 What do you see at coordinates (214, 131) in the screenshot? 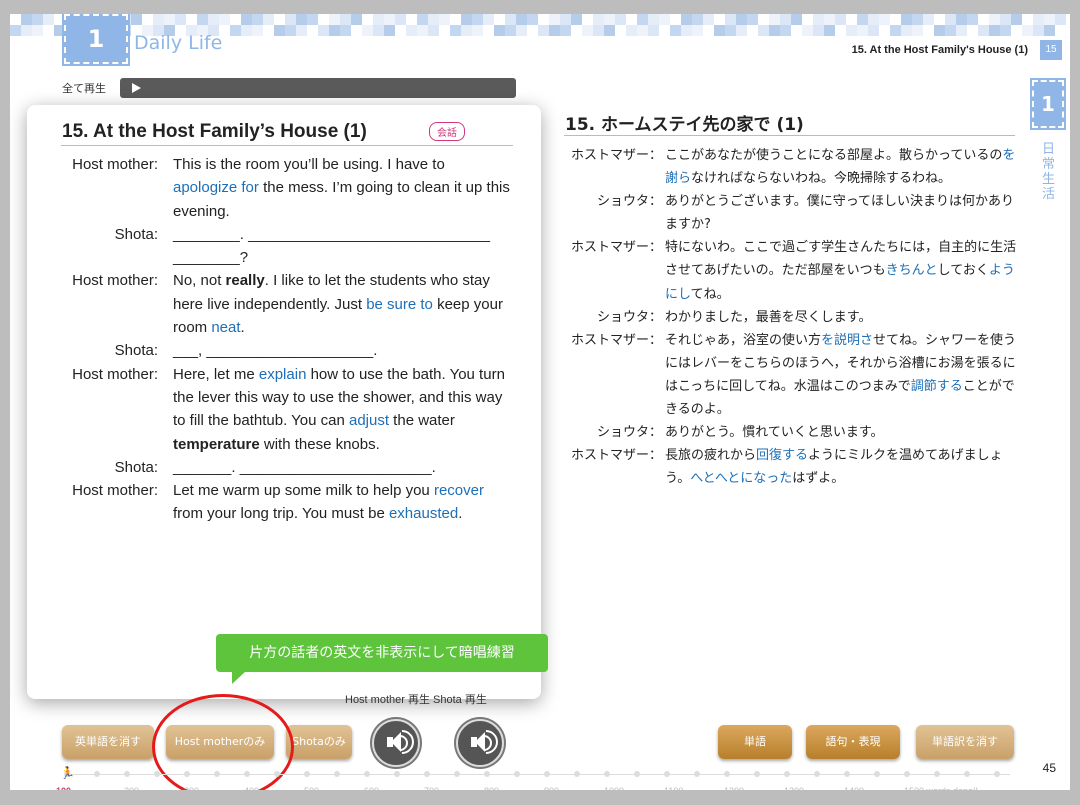
I see `english-title: 15. At the Host Family’s House (1)` at bounding box center [214, 131].